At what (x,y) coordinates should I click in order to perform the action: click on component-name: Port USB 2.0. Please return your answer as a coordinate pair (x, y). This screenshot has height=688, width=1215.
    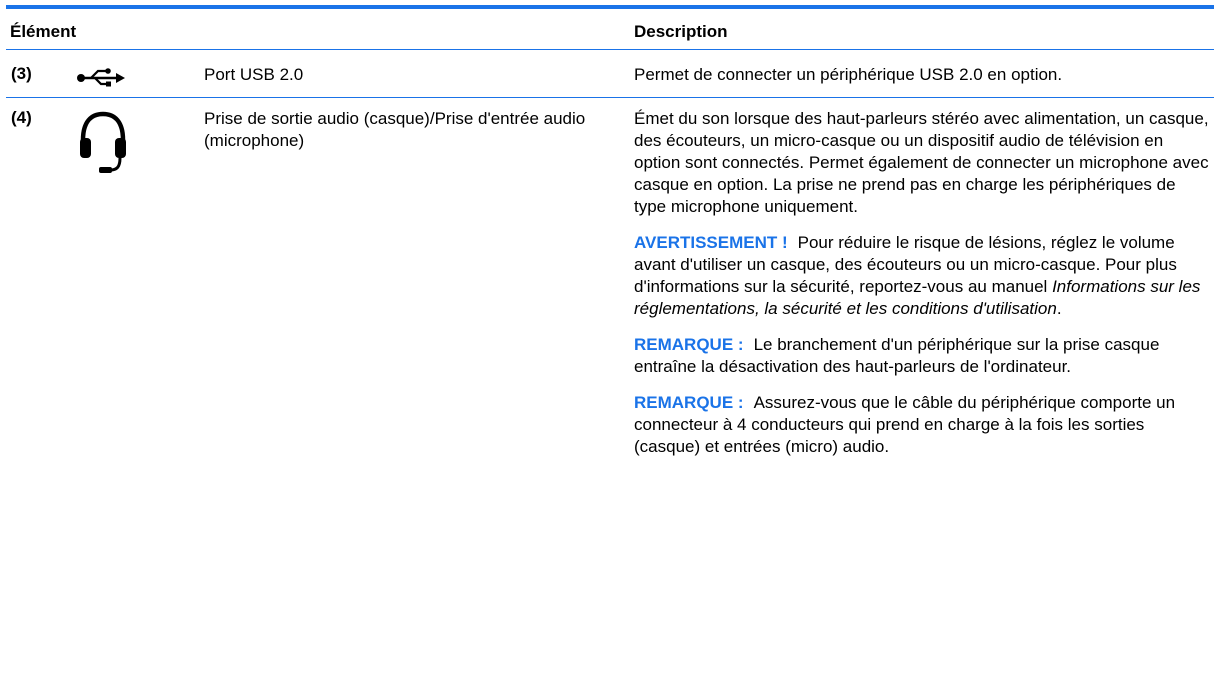
    Looking at the image, I should click on (254, 74).